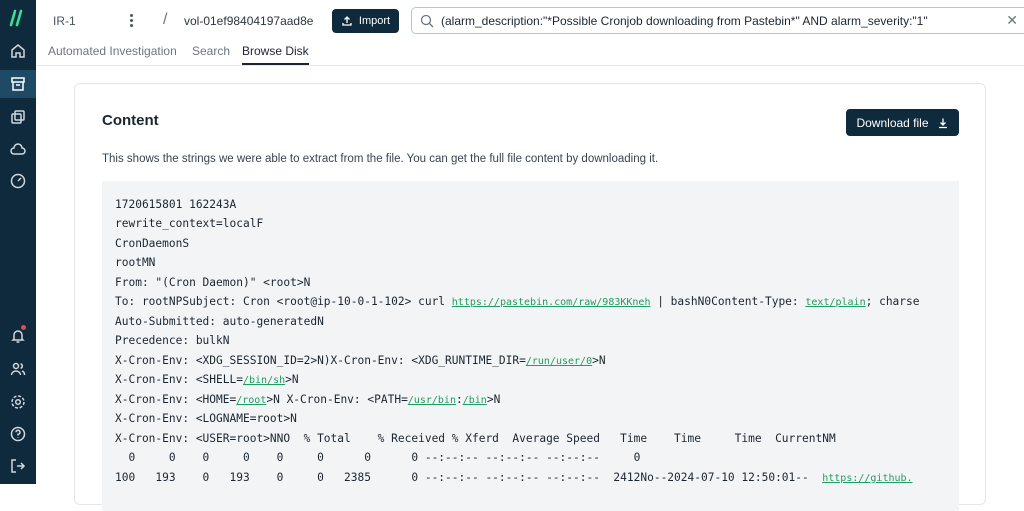 Image resolution: width=1024 pixels, height=511 pixels. What do you see at coordinates (18, 51) in the screenshot?
I see `home-icon` at bounding box center [18, 51].